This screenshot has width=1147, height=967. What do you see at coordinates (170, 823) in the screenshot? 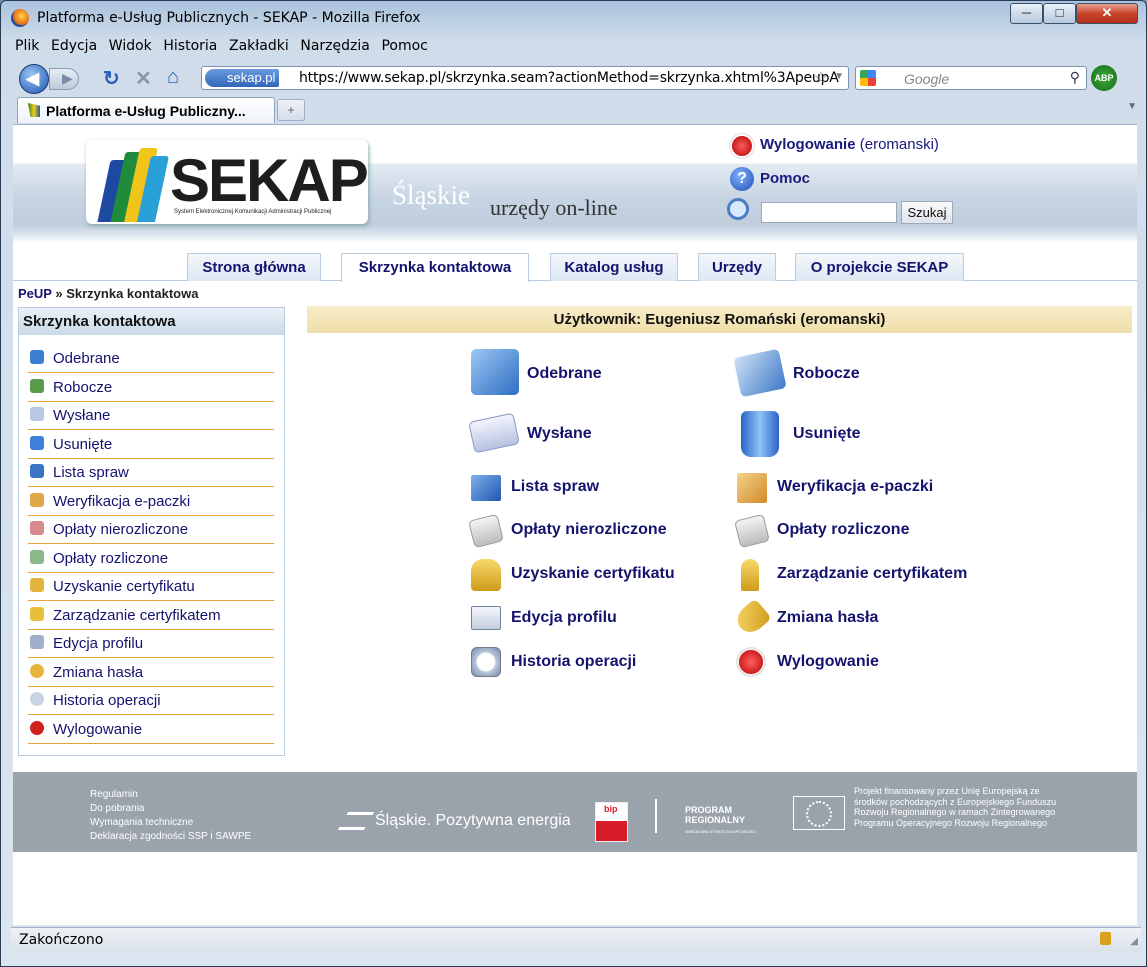
I see `footer-link-wymagania: Wymagania techniczne` at bounding box center [170, 823].